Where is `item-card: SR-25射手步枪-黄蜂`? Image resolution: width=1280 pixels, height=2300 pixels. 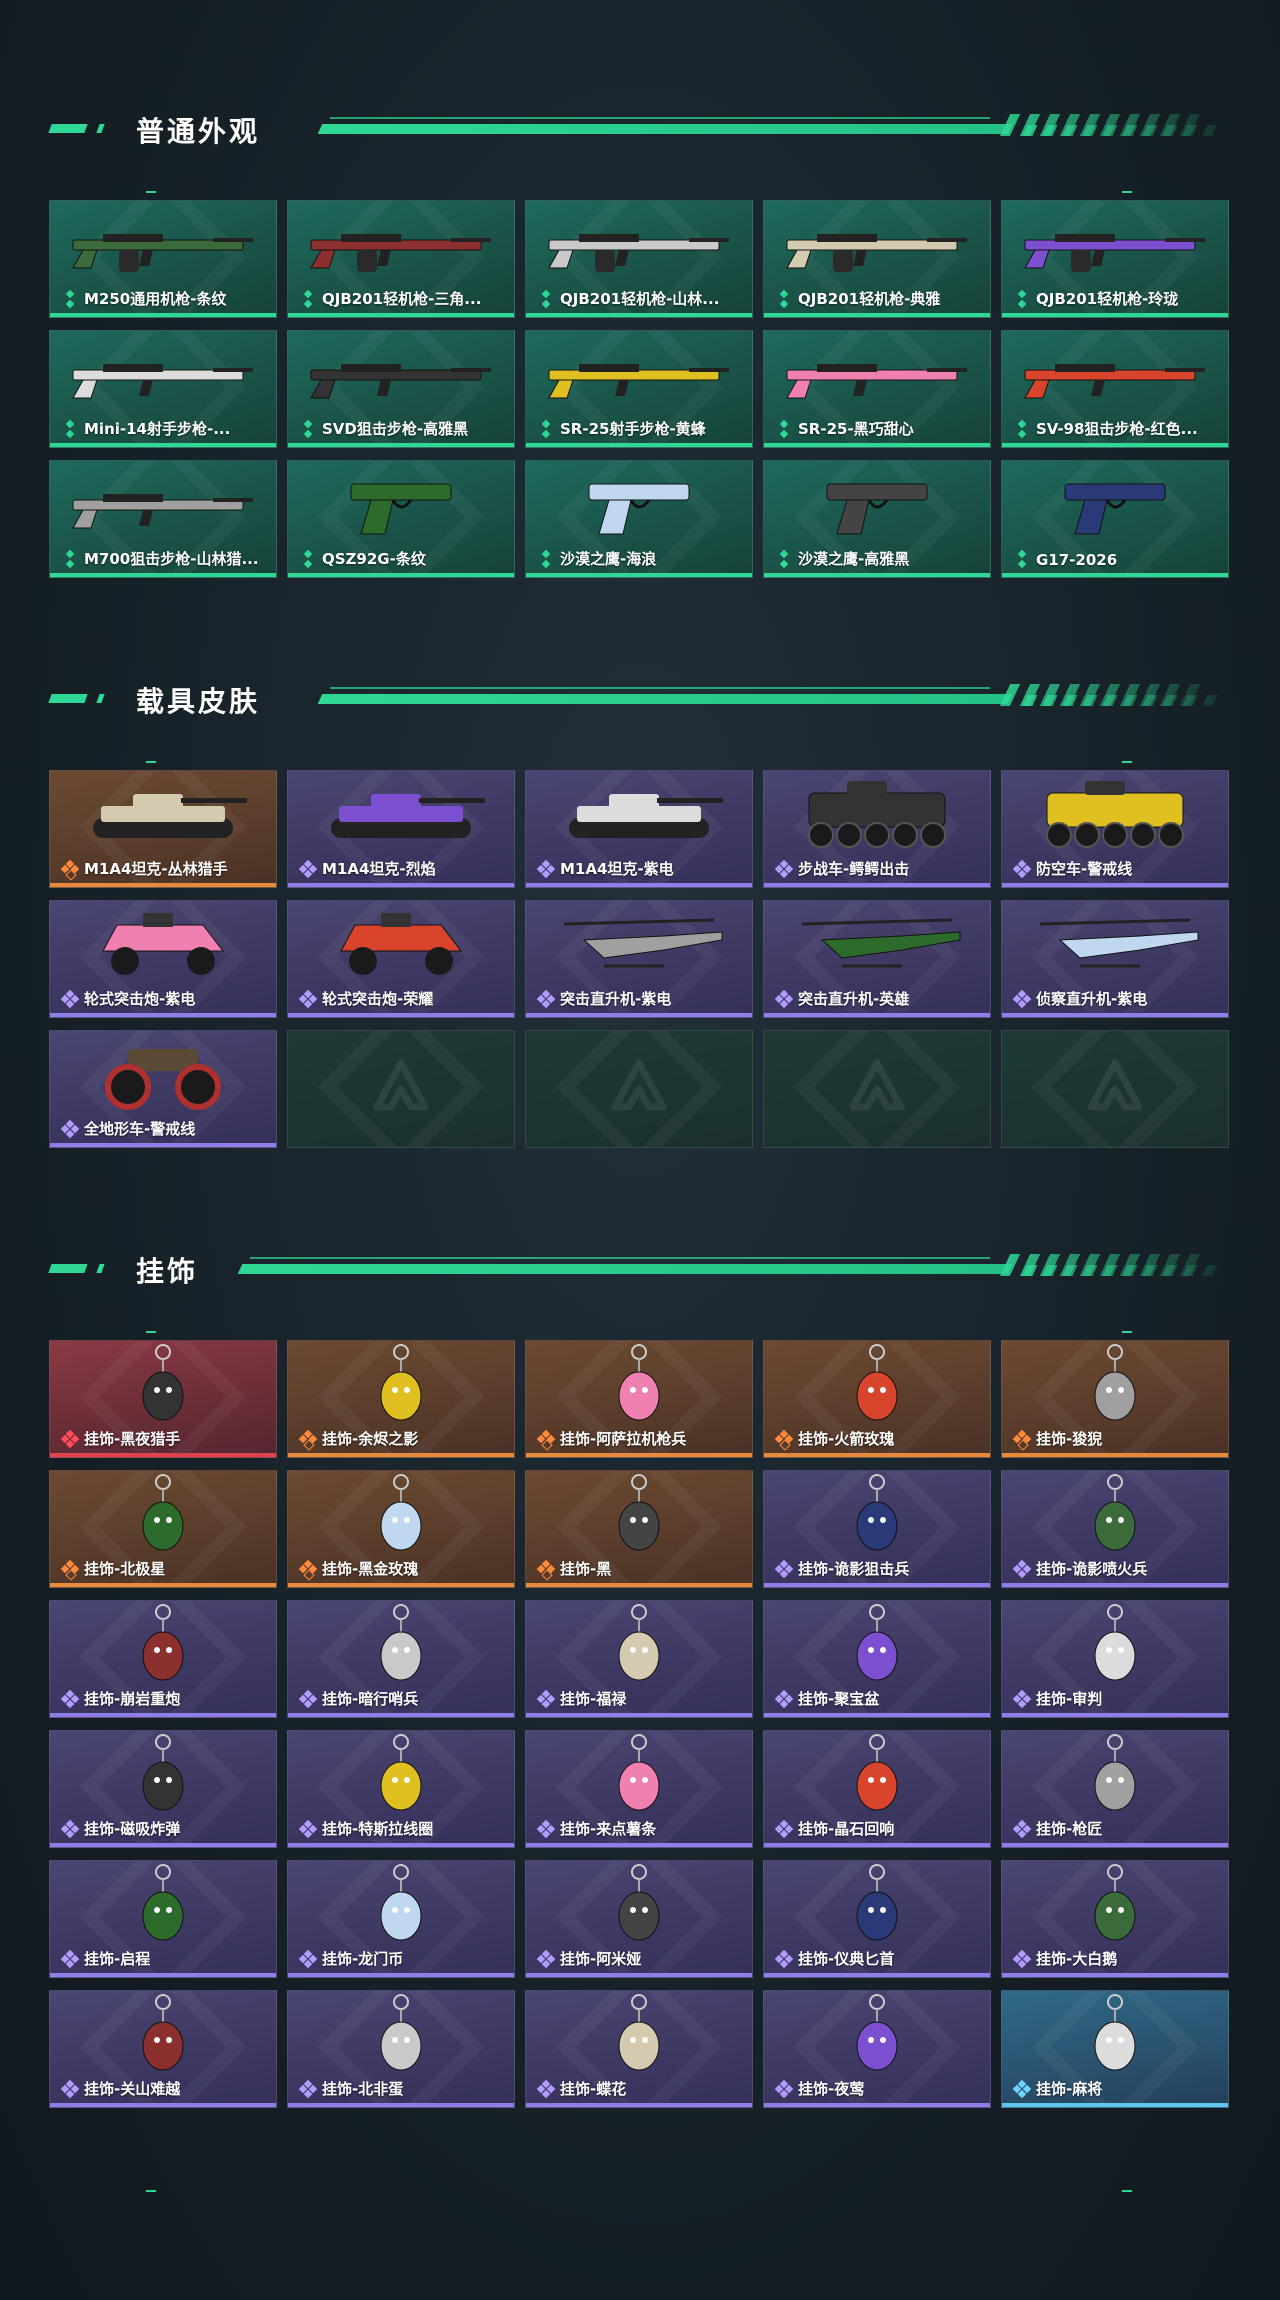 item-card: SR-25射手步枪-黄蜂 is located at coordinates (639, 389).